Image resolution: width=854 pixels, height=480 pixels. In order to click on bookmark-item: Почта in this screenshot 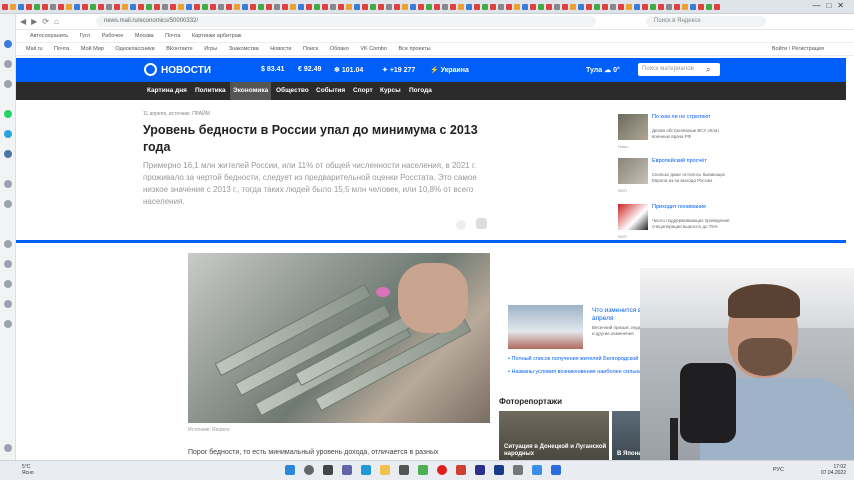, I will do `click(172, 36)`.